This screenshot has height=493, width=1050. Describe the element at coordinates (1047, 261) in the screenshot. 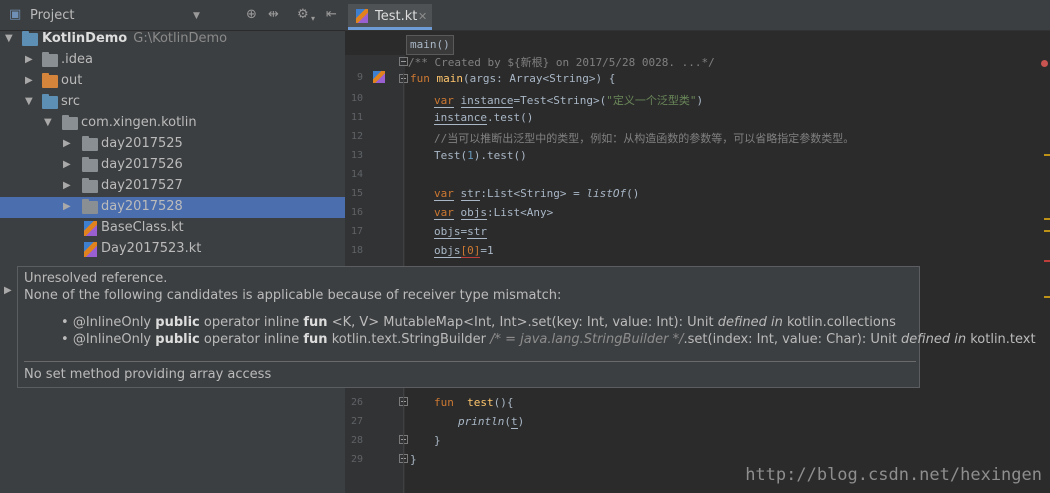

I see `error-marker` at that location.